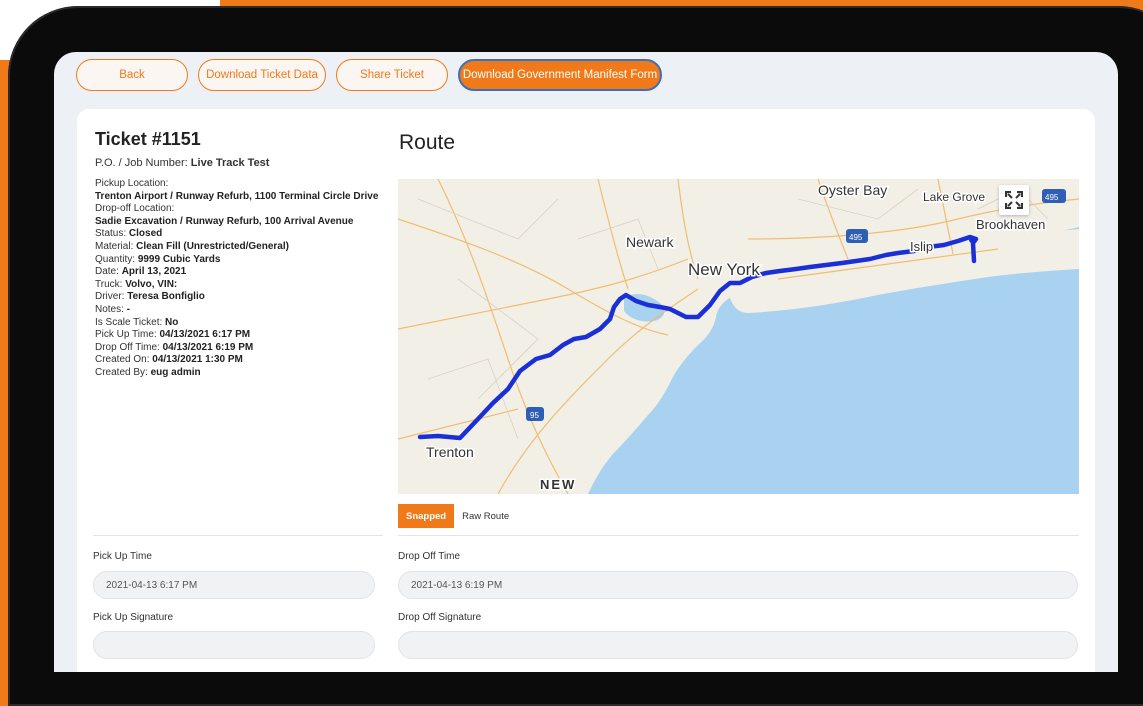 The image size is (1143, 706). I want to click on material-label: Material:, so click(114, 246).